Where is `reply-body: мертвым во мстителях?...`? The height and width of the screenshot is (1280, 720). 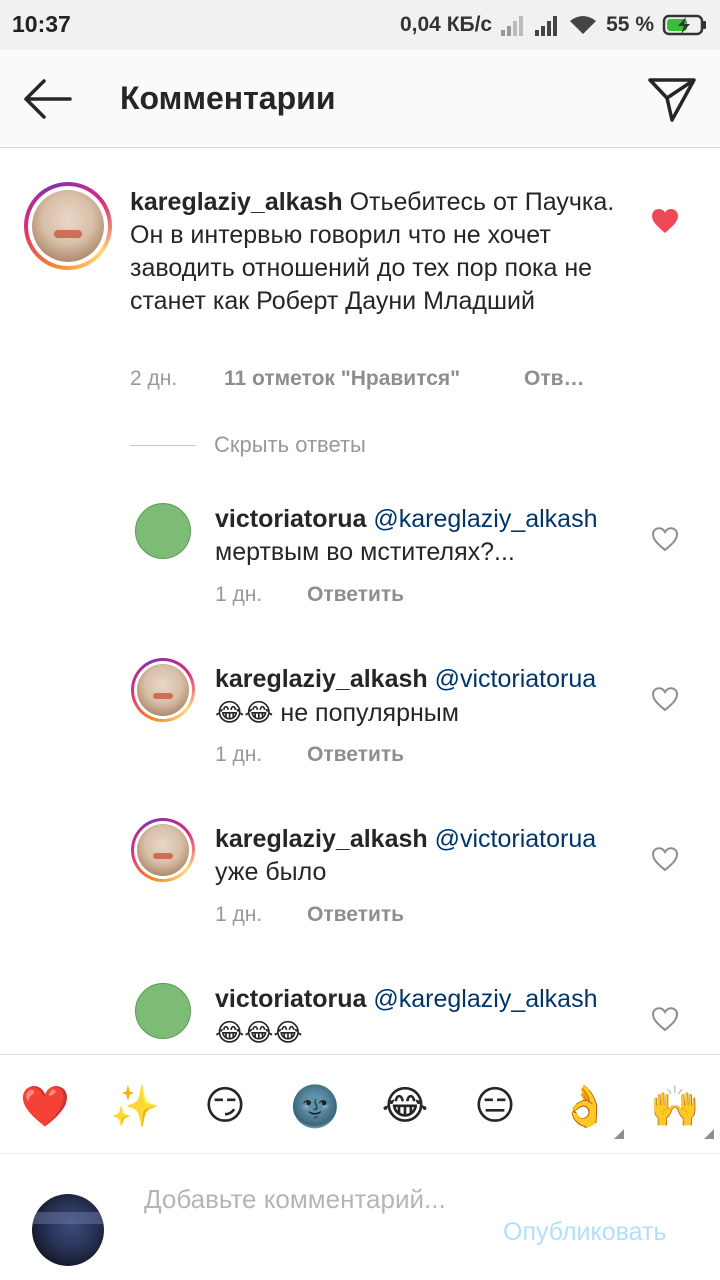 reply-body: мертвым во мстителях?... is located at coordinates (365, 552).